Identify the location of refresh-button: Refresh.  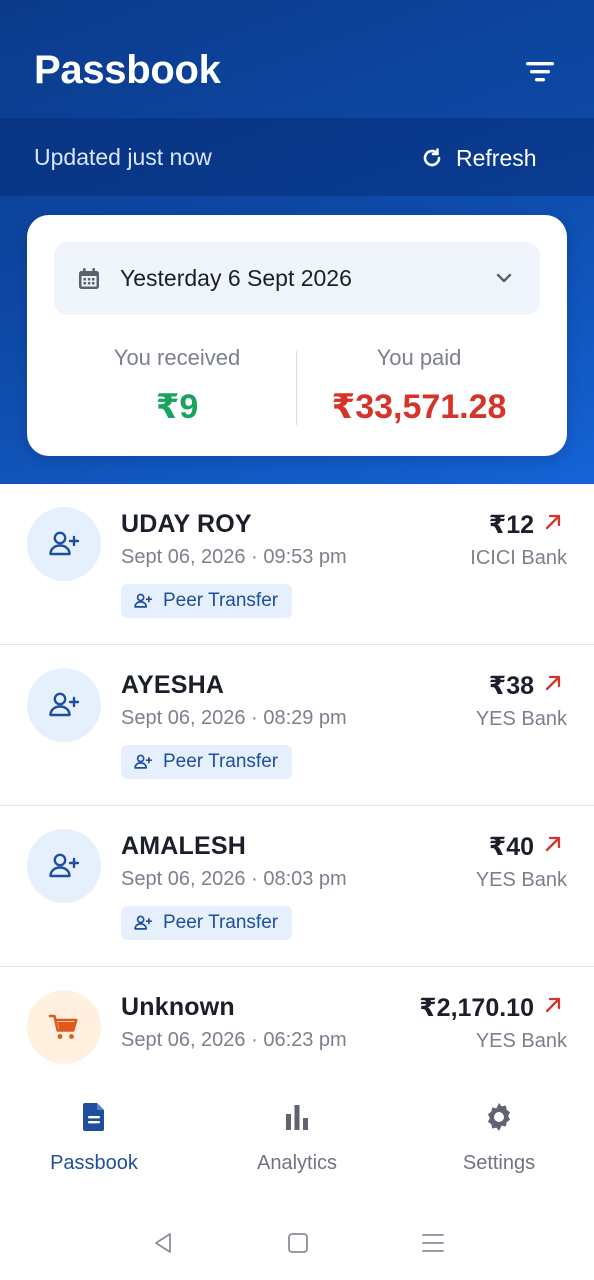
(478, 158).